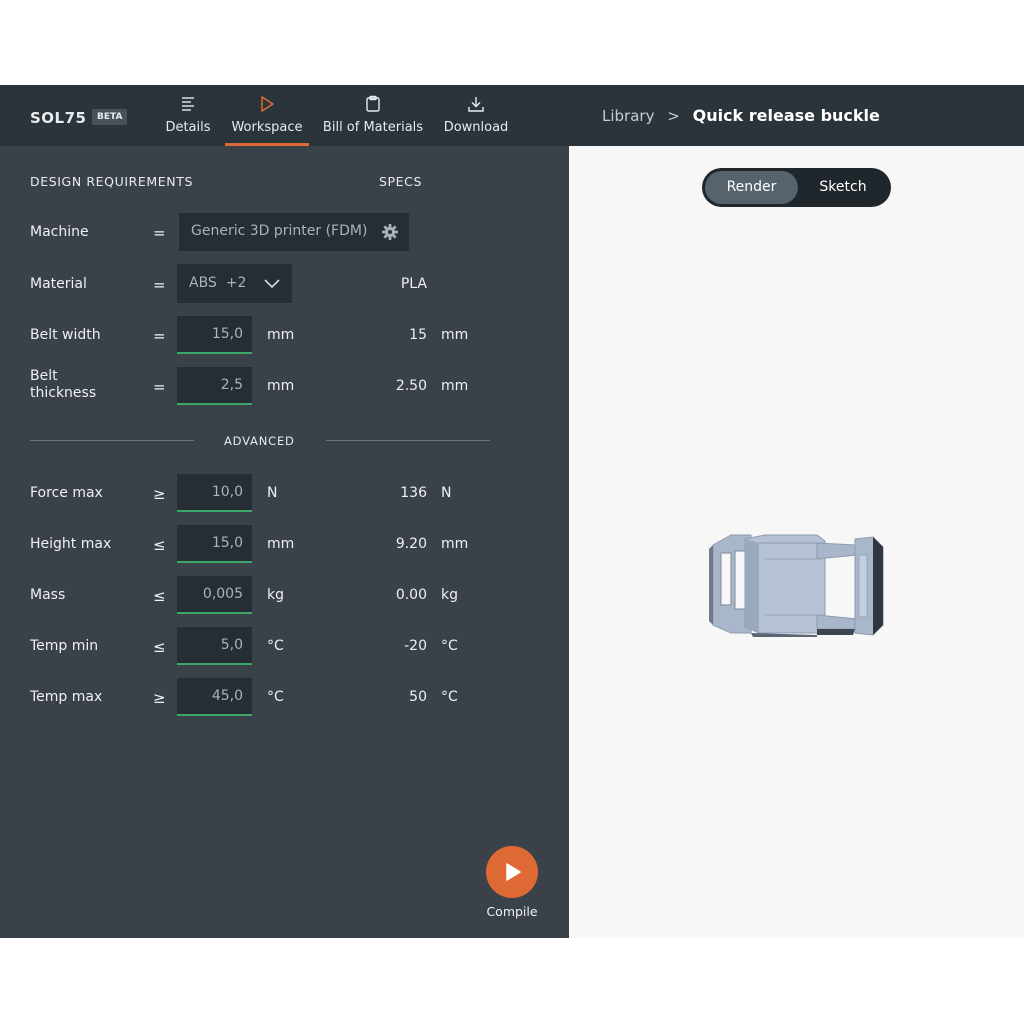  What do you see at coordinates (455, 335) in the screenshot?
I see `belt-width-spec-unit: mm` at bounding box center [455, 335].